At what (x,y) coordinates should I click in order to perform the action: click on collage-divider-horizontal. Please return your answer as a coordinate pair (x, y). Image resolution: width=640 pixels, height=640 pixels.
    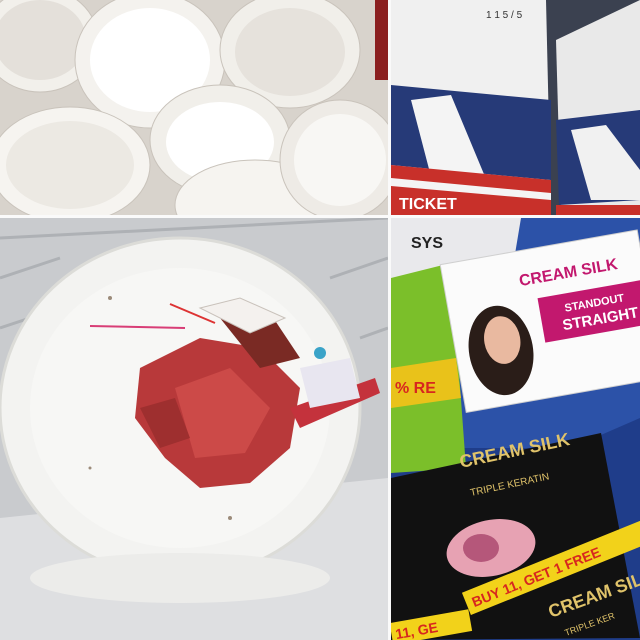
    Looking at the image, I should click on (320, 216).